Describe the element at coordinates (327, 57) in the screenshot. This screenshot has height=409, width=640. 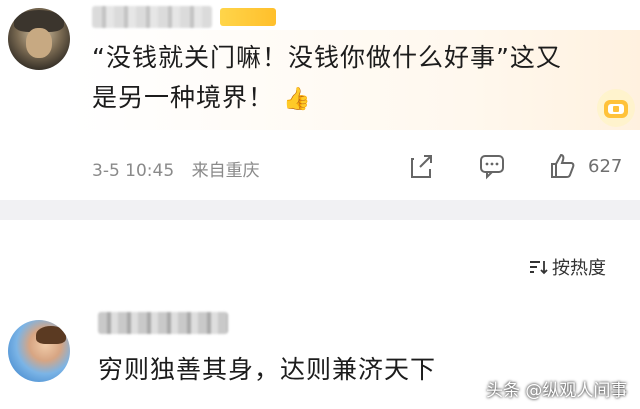
I see `comment-text-line-1: “没钱就关门嘛！没钱你做什么好事”这又` at that location.